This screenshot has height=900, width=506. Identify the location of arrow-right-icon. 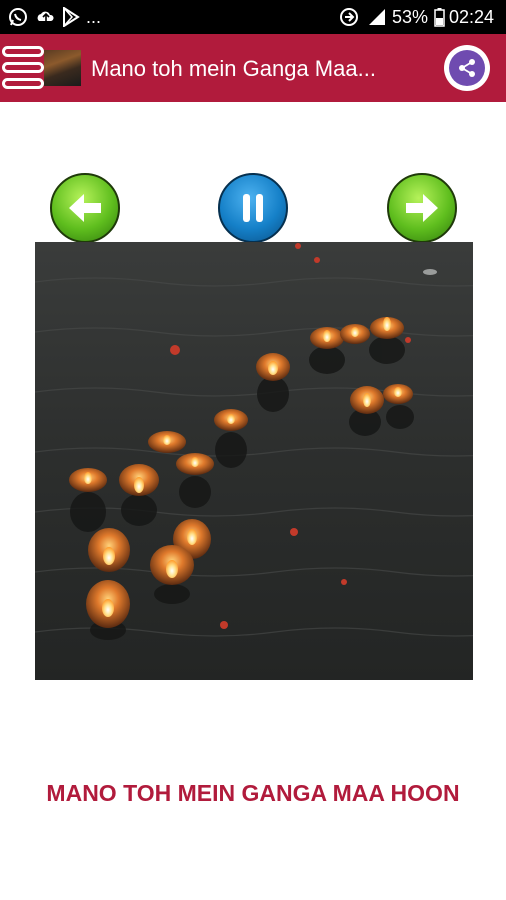
(422, 208).